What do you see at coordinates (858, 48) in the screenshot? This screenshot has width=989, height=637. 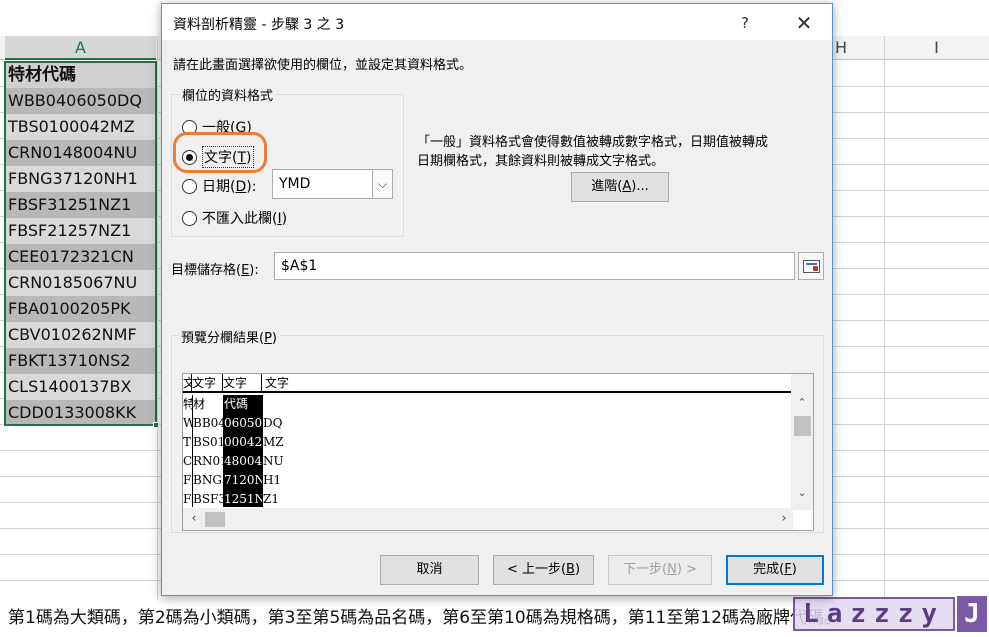 I see `column-header-h: H` at bounding box center [858, 48].